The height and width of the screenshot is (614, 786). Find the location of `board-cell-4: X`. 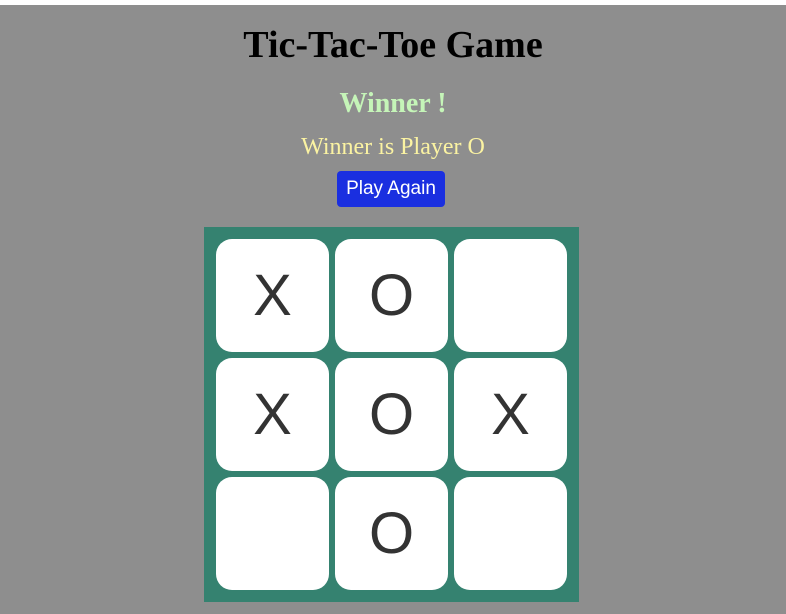

board-cell-4: X is located at coordinates (272, 414).